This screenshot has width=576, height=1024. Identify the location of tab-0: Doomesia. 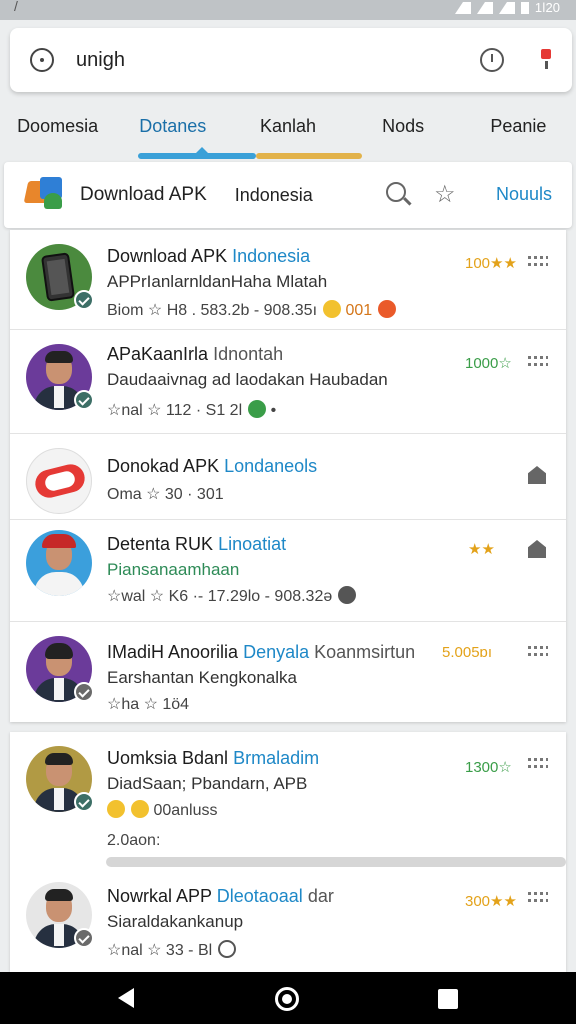
(57, 130).